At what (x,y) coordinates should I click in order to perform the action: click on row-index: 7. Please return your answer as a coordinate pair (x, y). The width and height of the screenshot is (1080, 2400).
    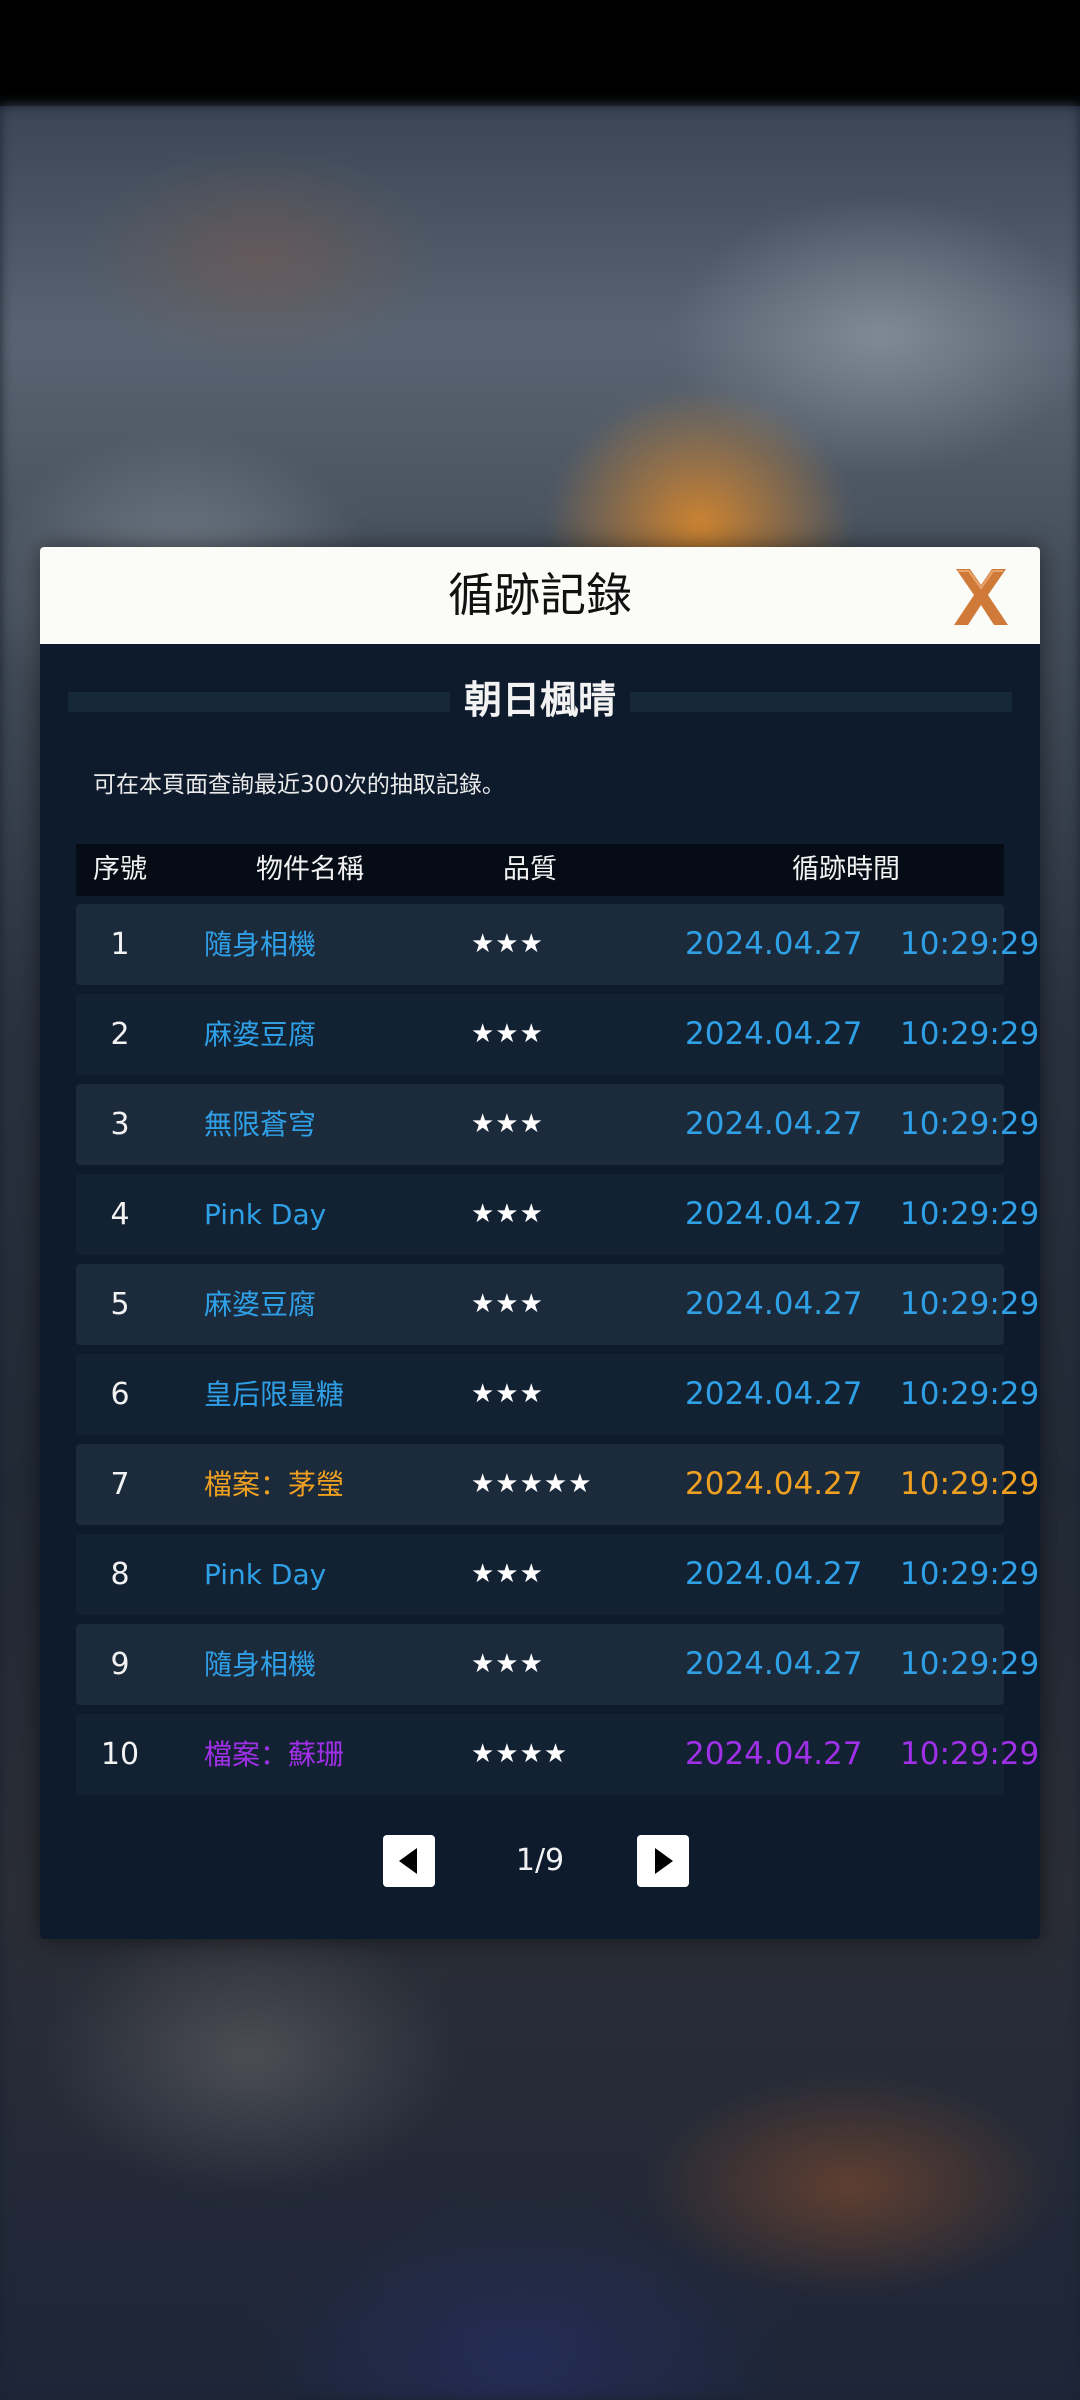
    Looking at the image, I should click on (120, 1484).